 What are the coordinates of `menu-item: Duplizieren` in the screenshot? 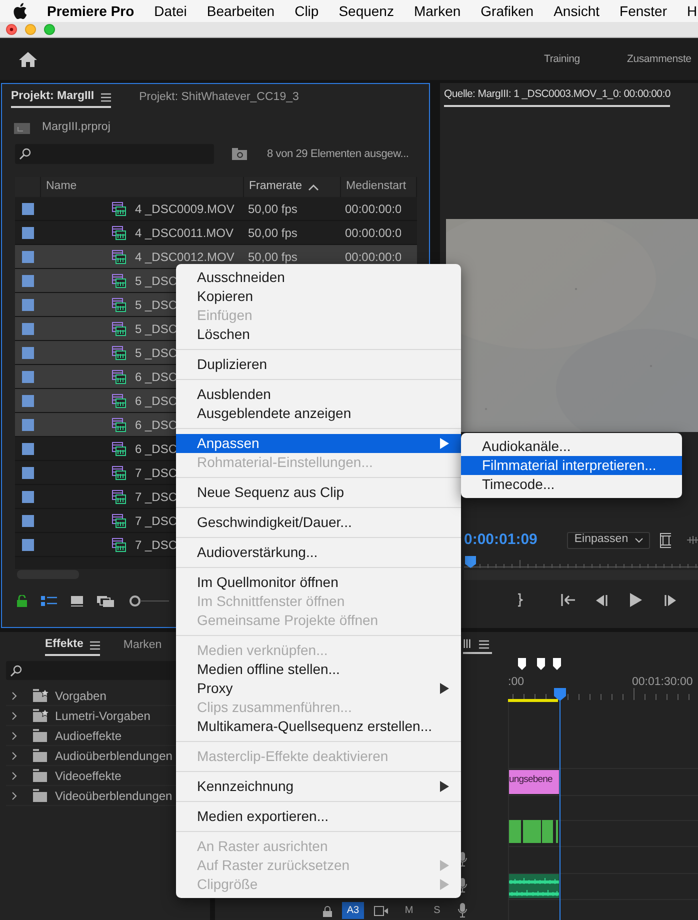 It's located at (318, 364).